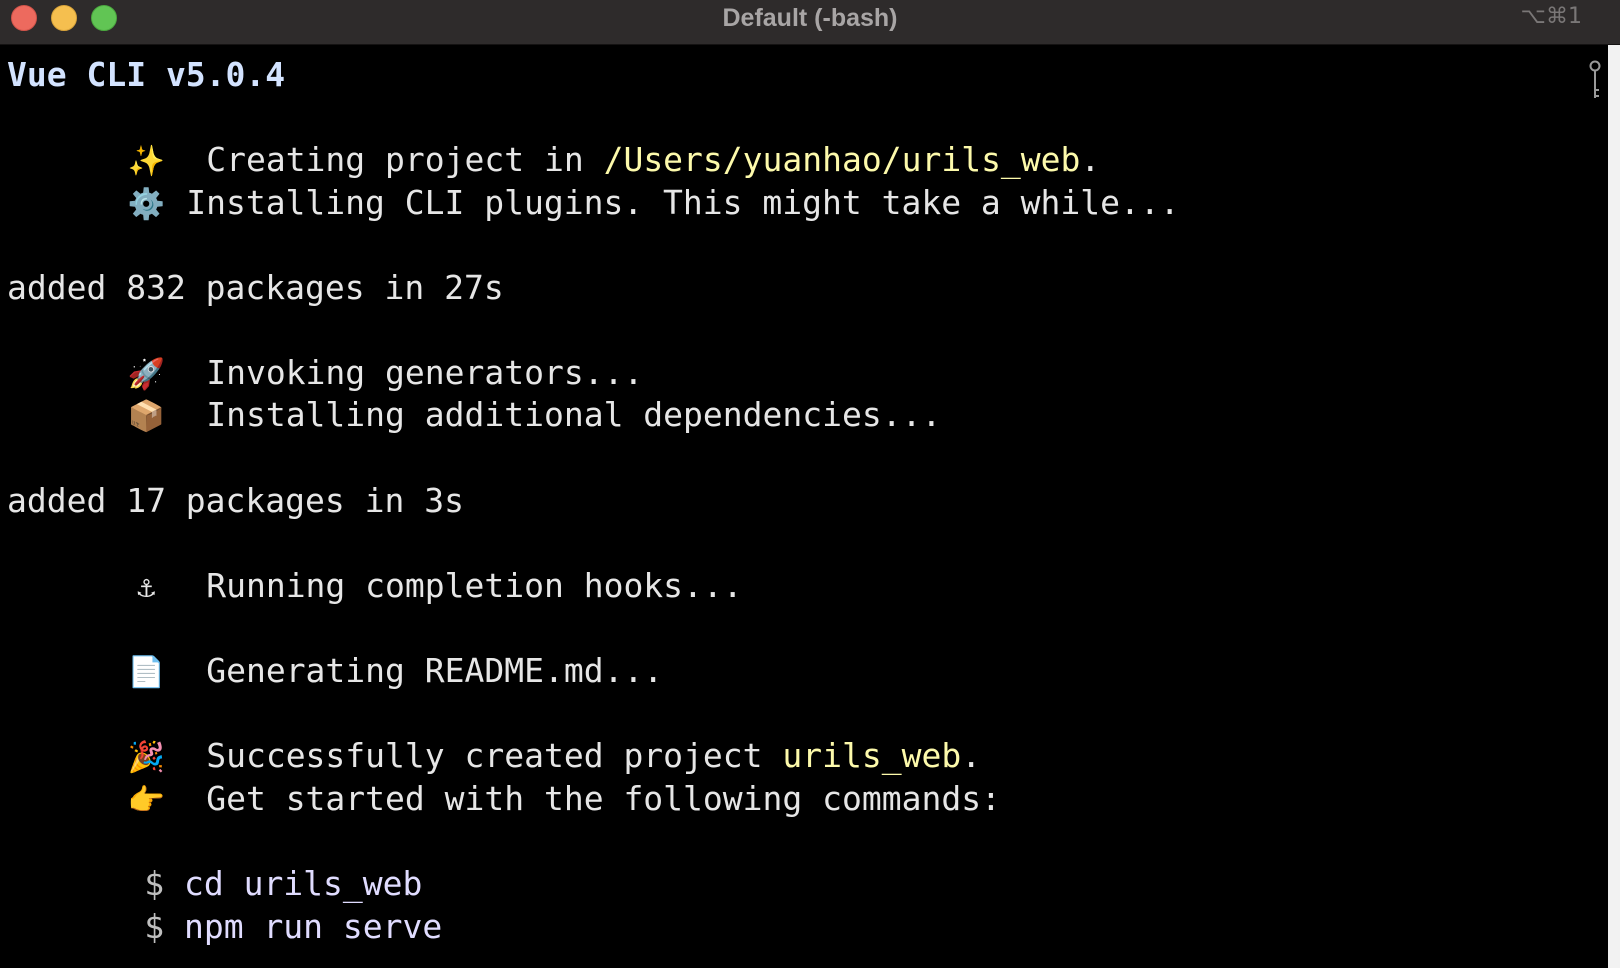 This screenshot has width=1620, height=968. Describe the element at coordinates (154, 926) in the screenshot. I see `prompt-symbol: $` at that location.